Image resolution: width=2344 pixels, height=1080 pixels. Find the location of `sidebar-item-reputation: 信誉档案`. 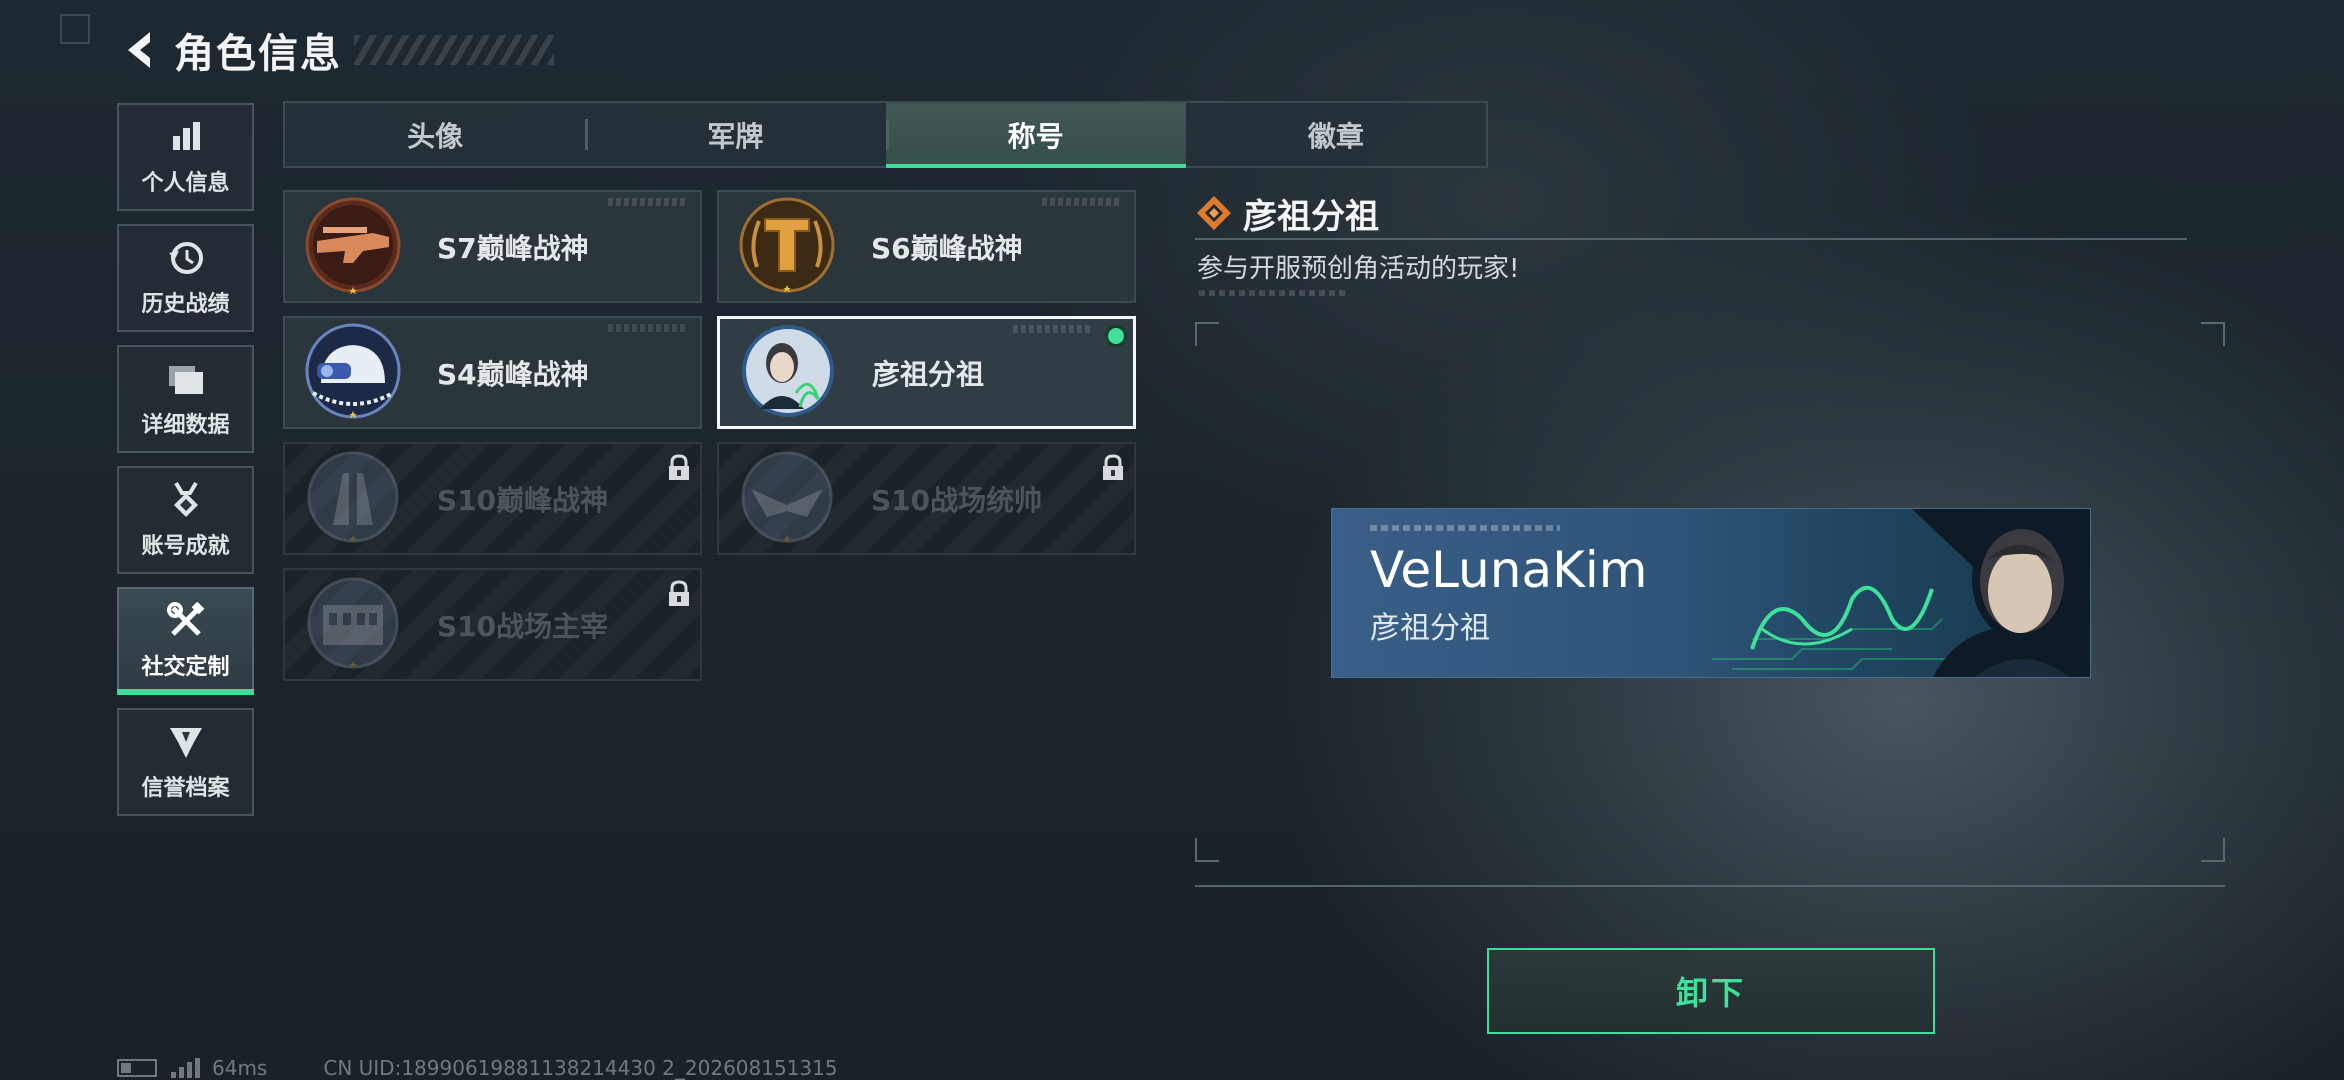

sidebar-item-reputation: 信誉档案 is located at coordinates (185, 762).